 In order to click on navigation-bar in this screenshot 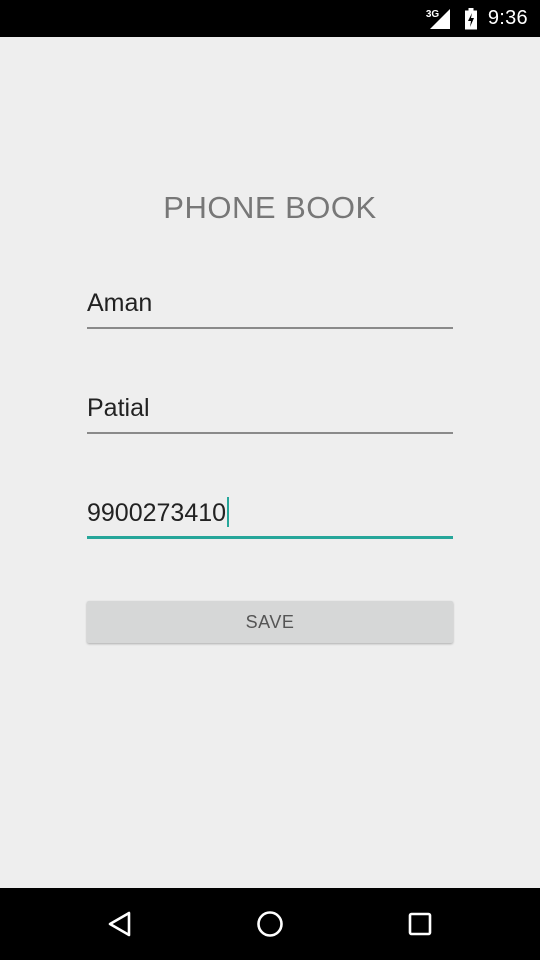, I will do `click(270, 924)`.